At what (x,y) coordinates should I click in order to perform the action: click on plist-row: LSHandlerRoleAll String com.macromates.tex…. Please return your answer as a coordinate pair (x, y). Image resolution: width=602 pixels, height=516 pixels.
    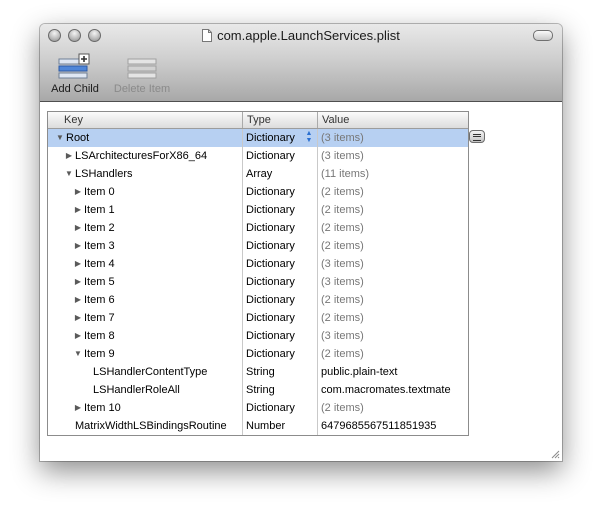
    Looking at the image, I should click on (258, 390).